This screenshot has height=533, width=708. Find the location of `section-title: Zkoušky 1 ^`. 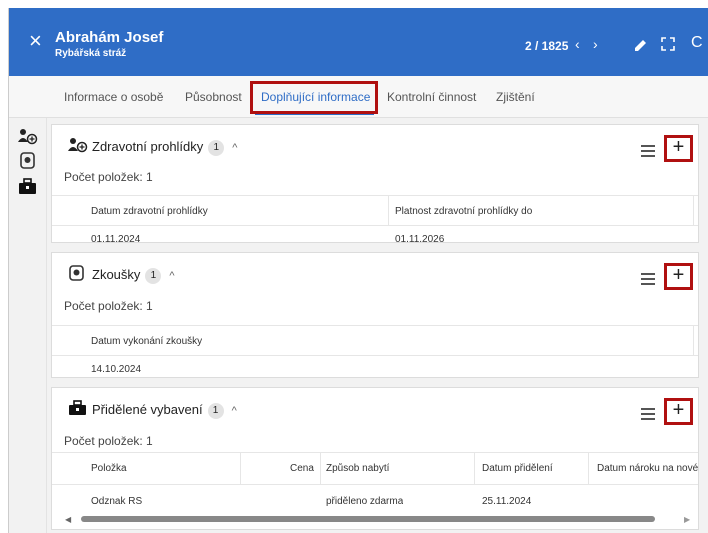

section-title: Zkoušky 1 ^ is located at coordinates (133, 275).